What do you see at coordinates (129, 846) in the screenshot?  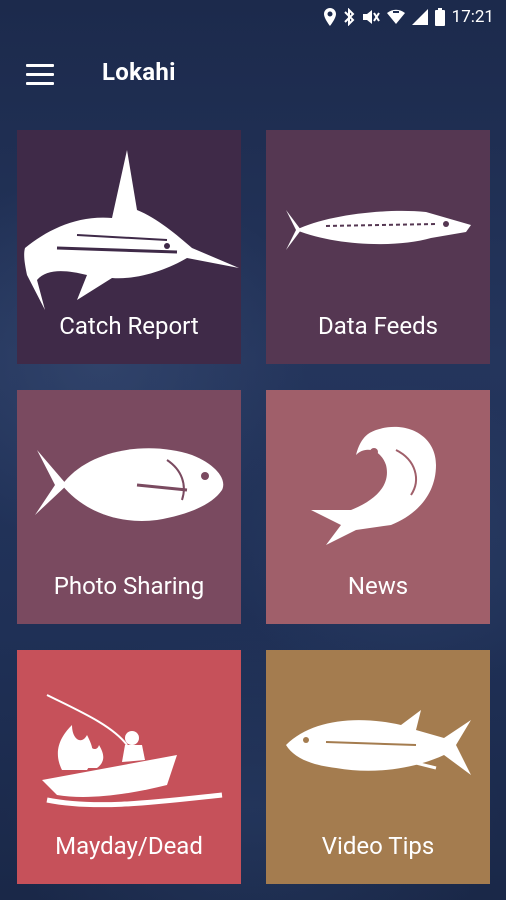 I see `tile-label: Mayday/Dead` at bounding box center [129, 846].